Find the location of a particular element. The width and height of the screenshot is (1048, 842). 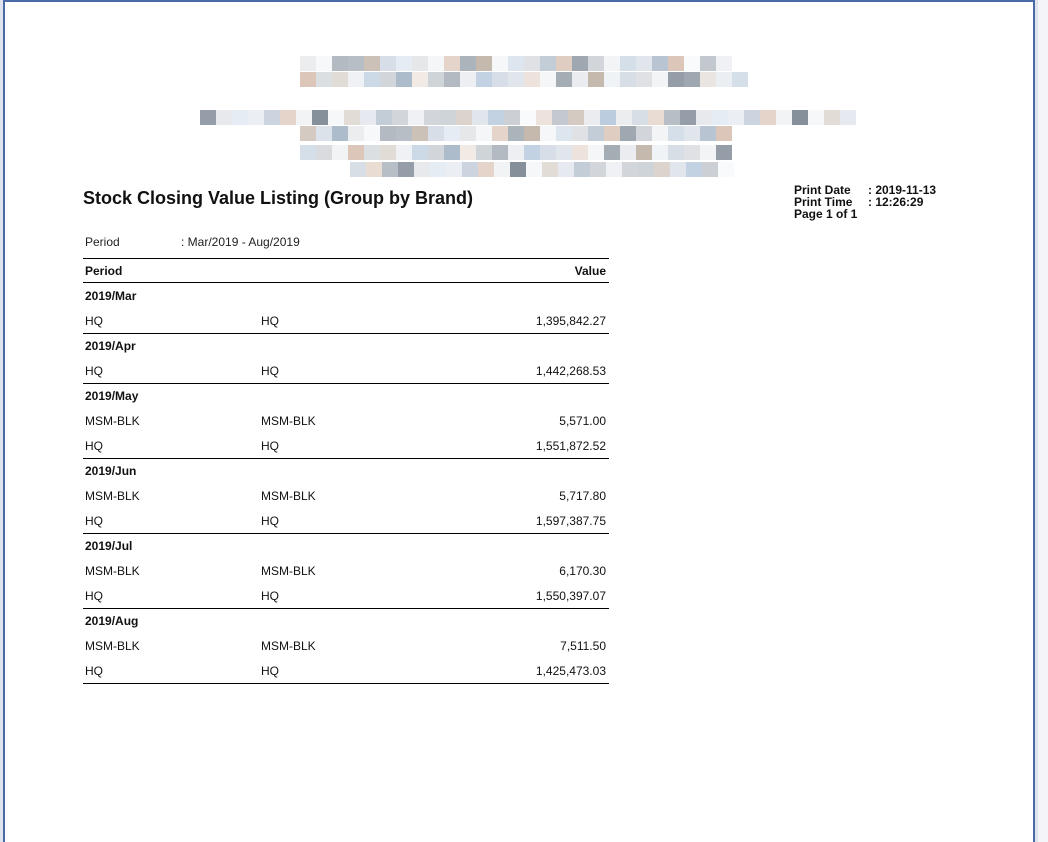

group-period-heading: 2019/Jun is located at coordinates (346, 470).